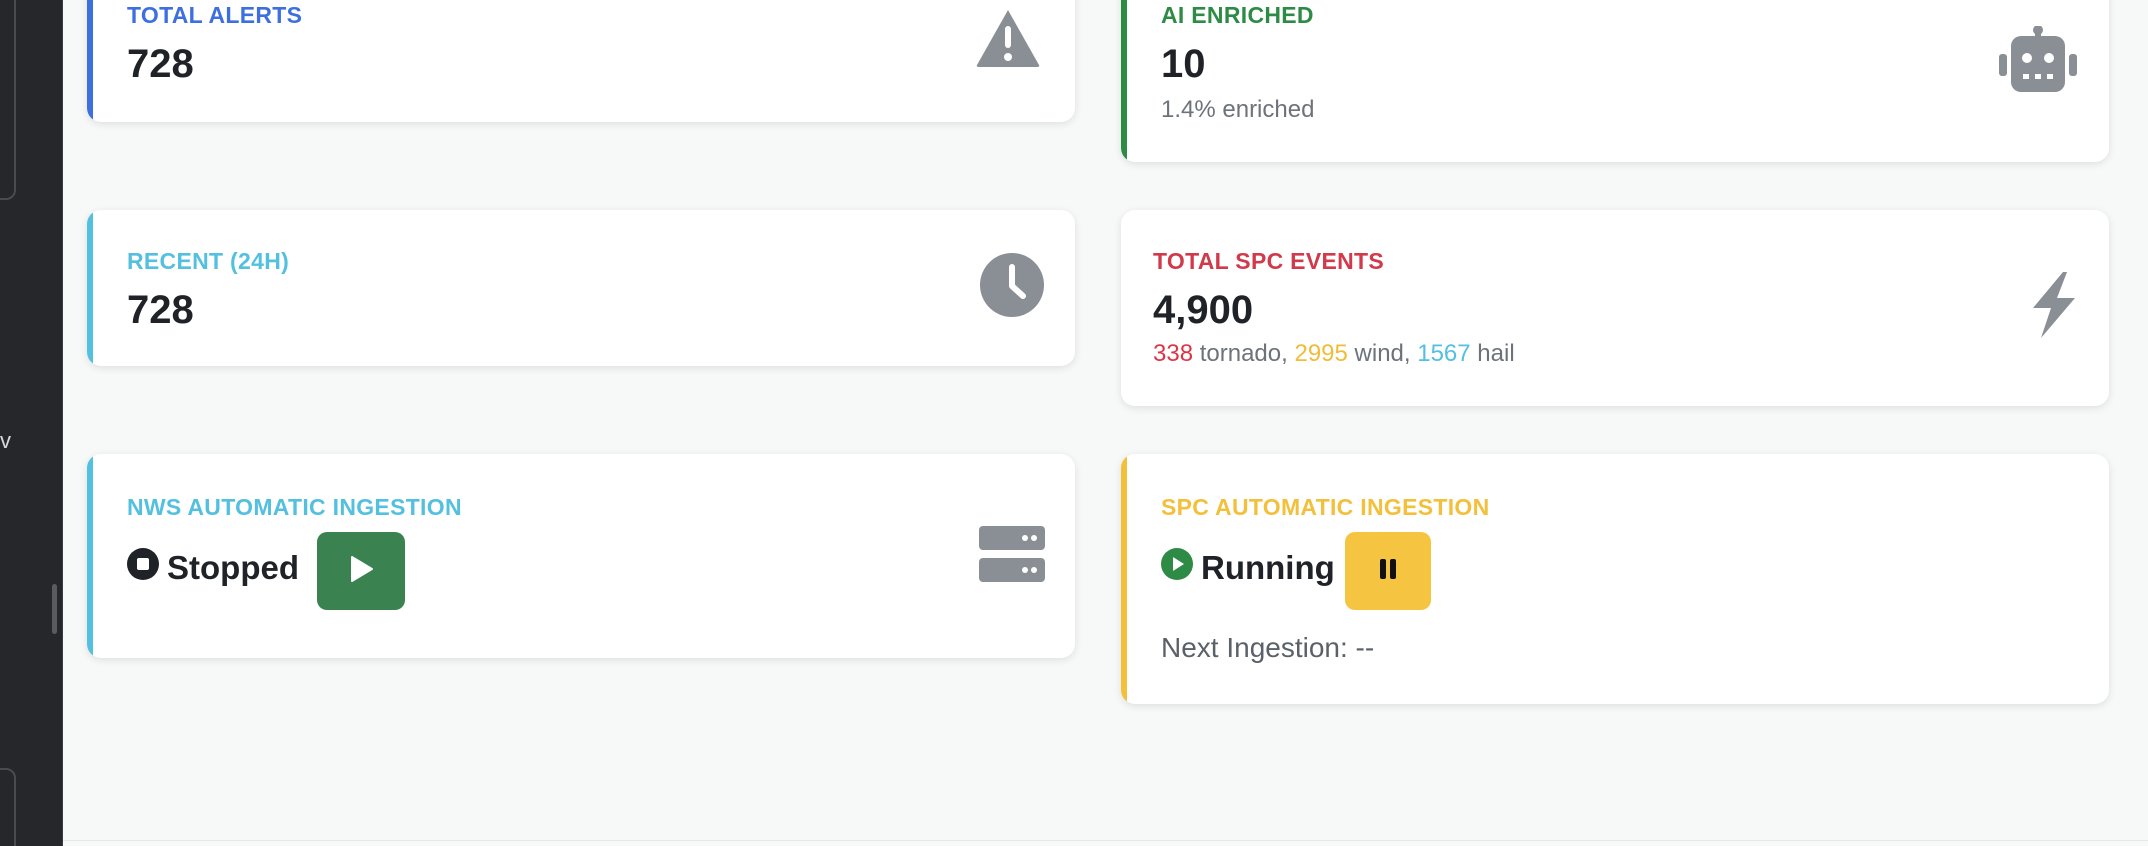 The height and width of the screenshot is (846, 2148). What do you see at coordinates (2053, 307) in the screenshot?
I see `lightning-bolt-icon` at bounding box center [2053, 307].